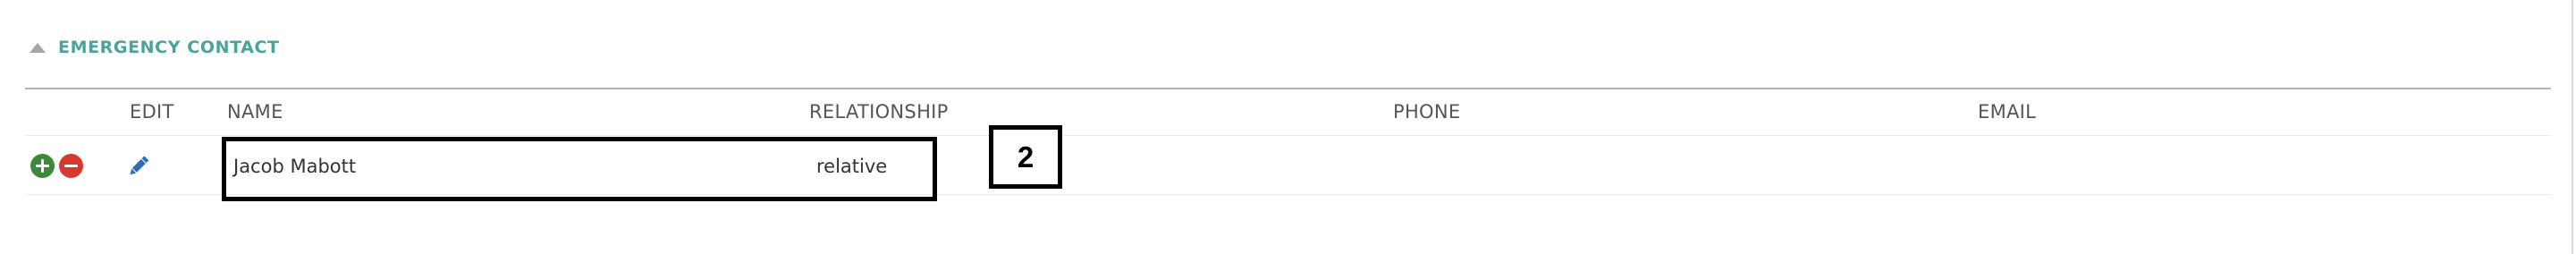 Image resolution: width=2576 pixels, height=254 pixels. Describe the element at coordinates (71, 166) in the screenshot. I see `minus-circle-icon` at that location.